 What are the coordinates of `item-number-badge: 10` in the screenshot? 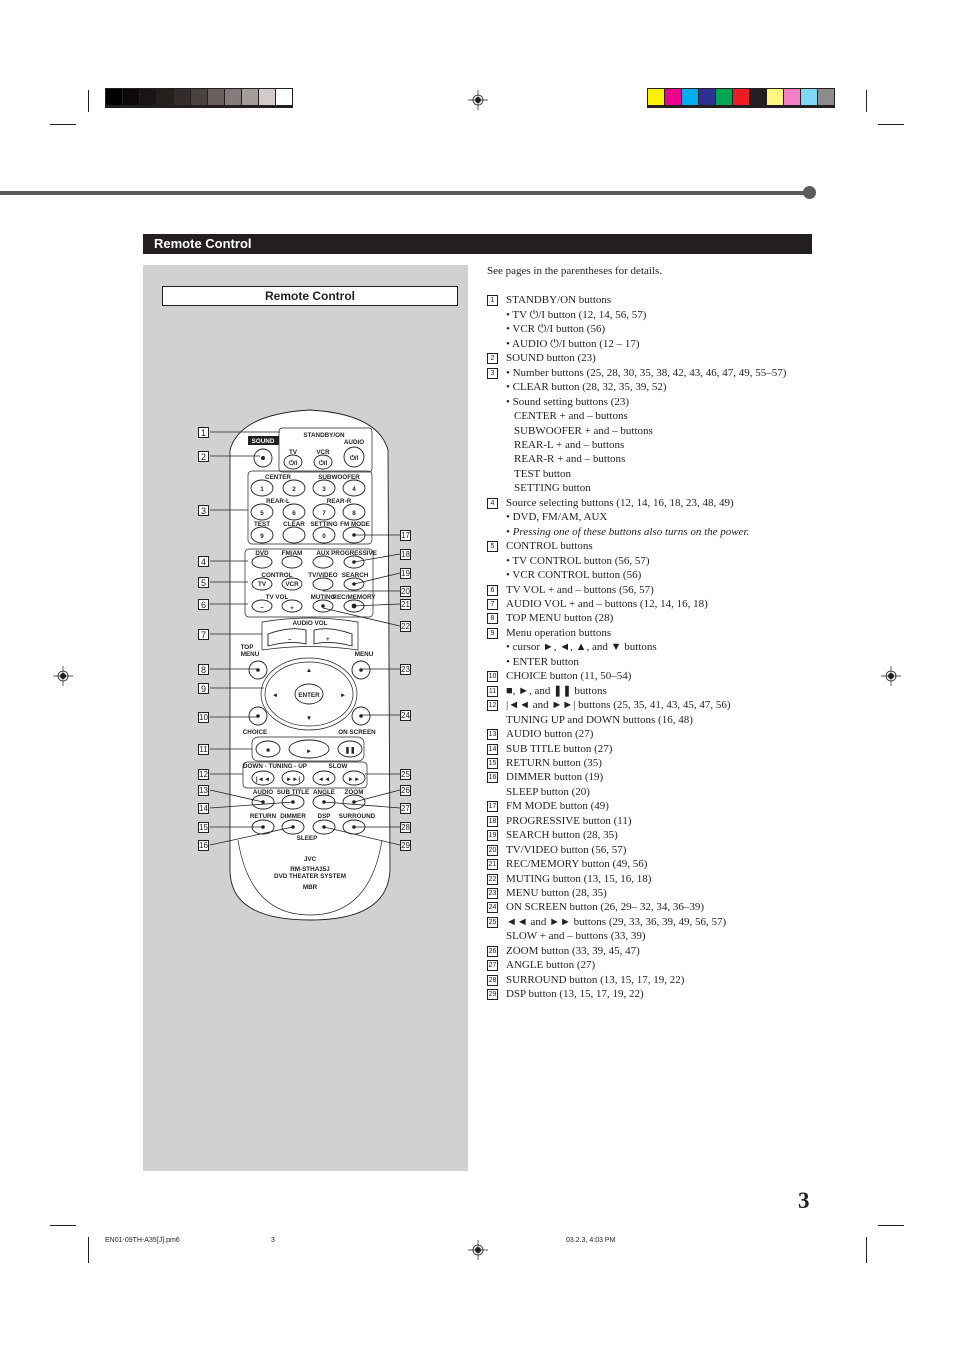 It's located at (492, 677).